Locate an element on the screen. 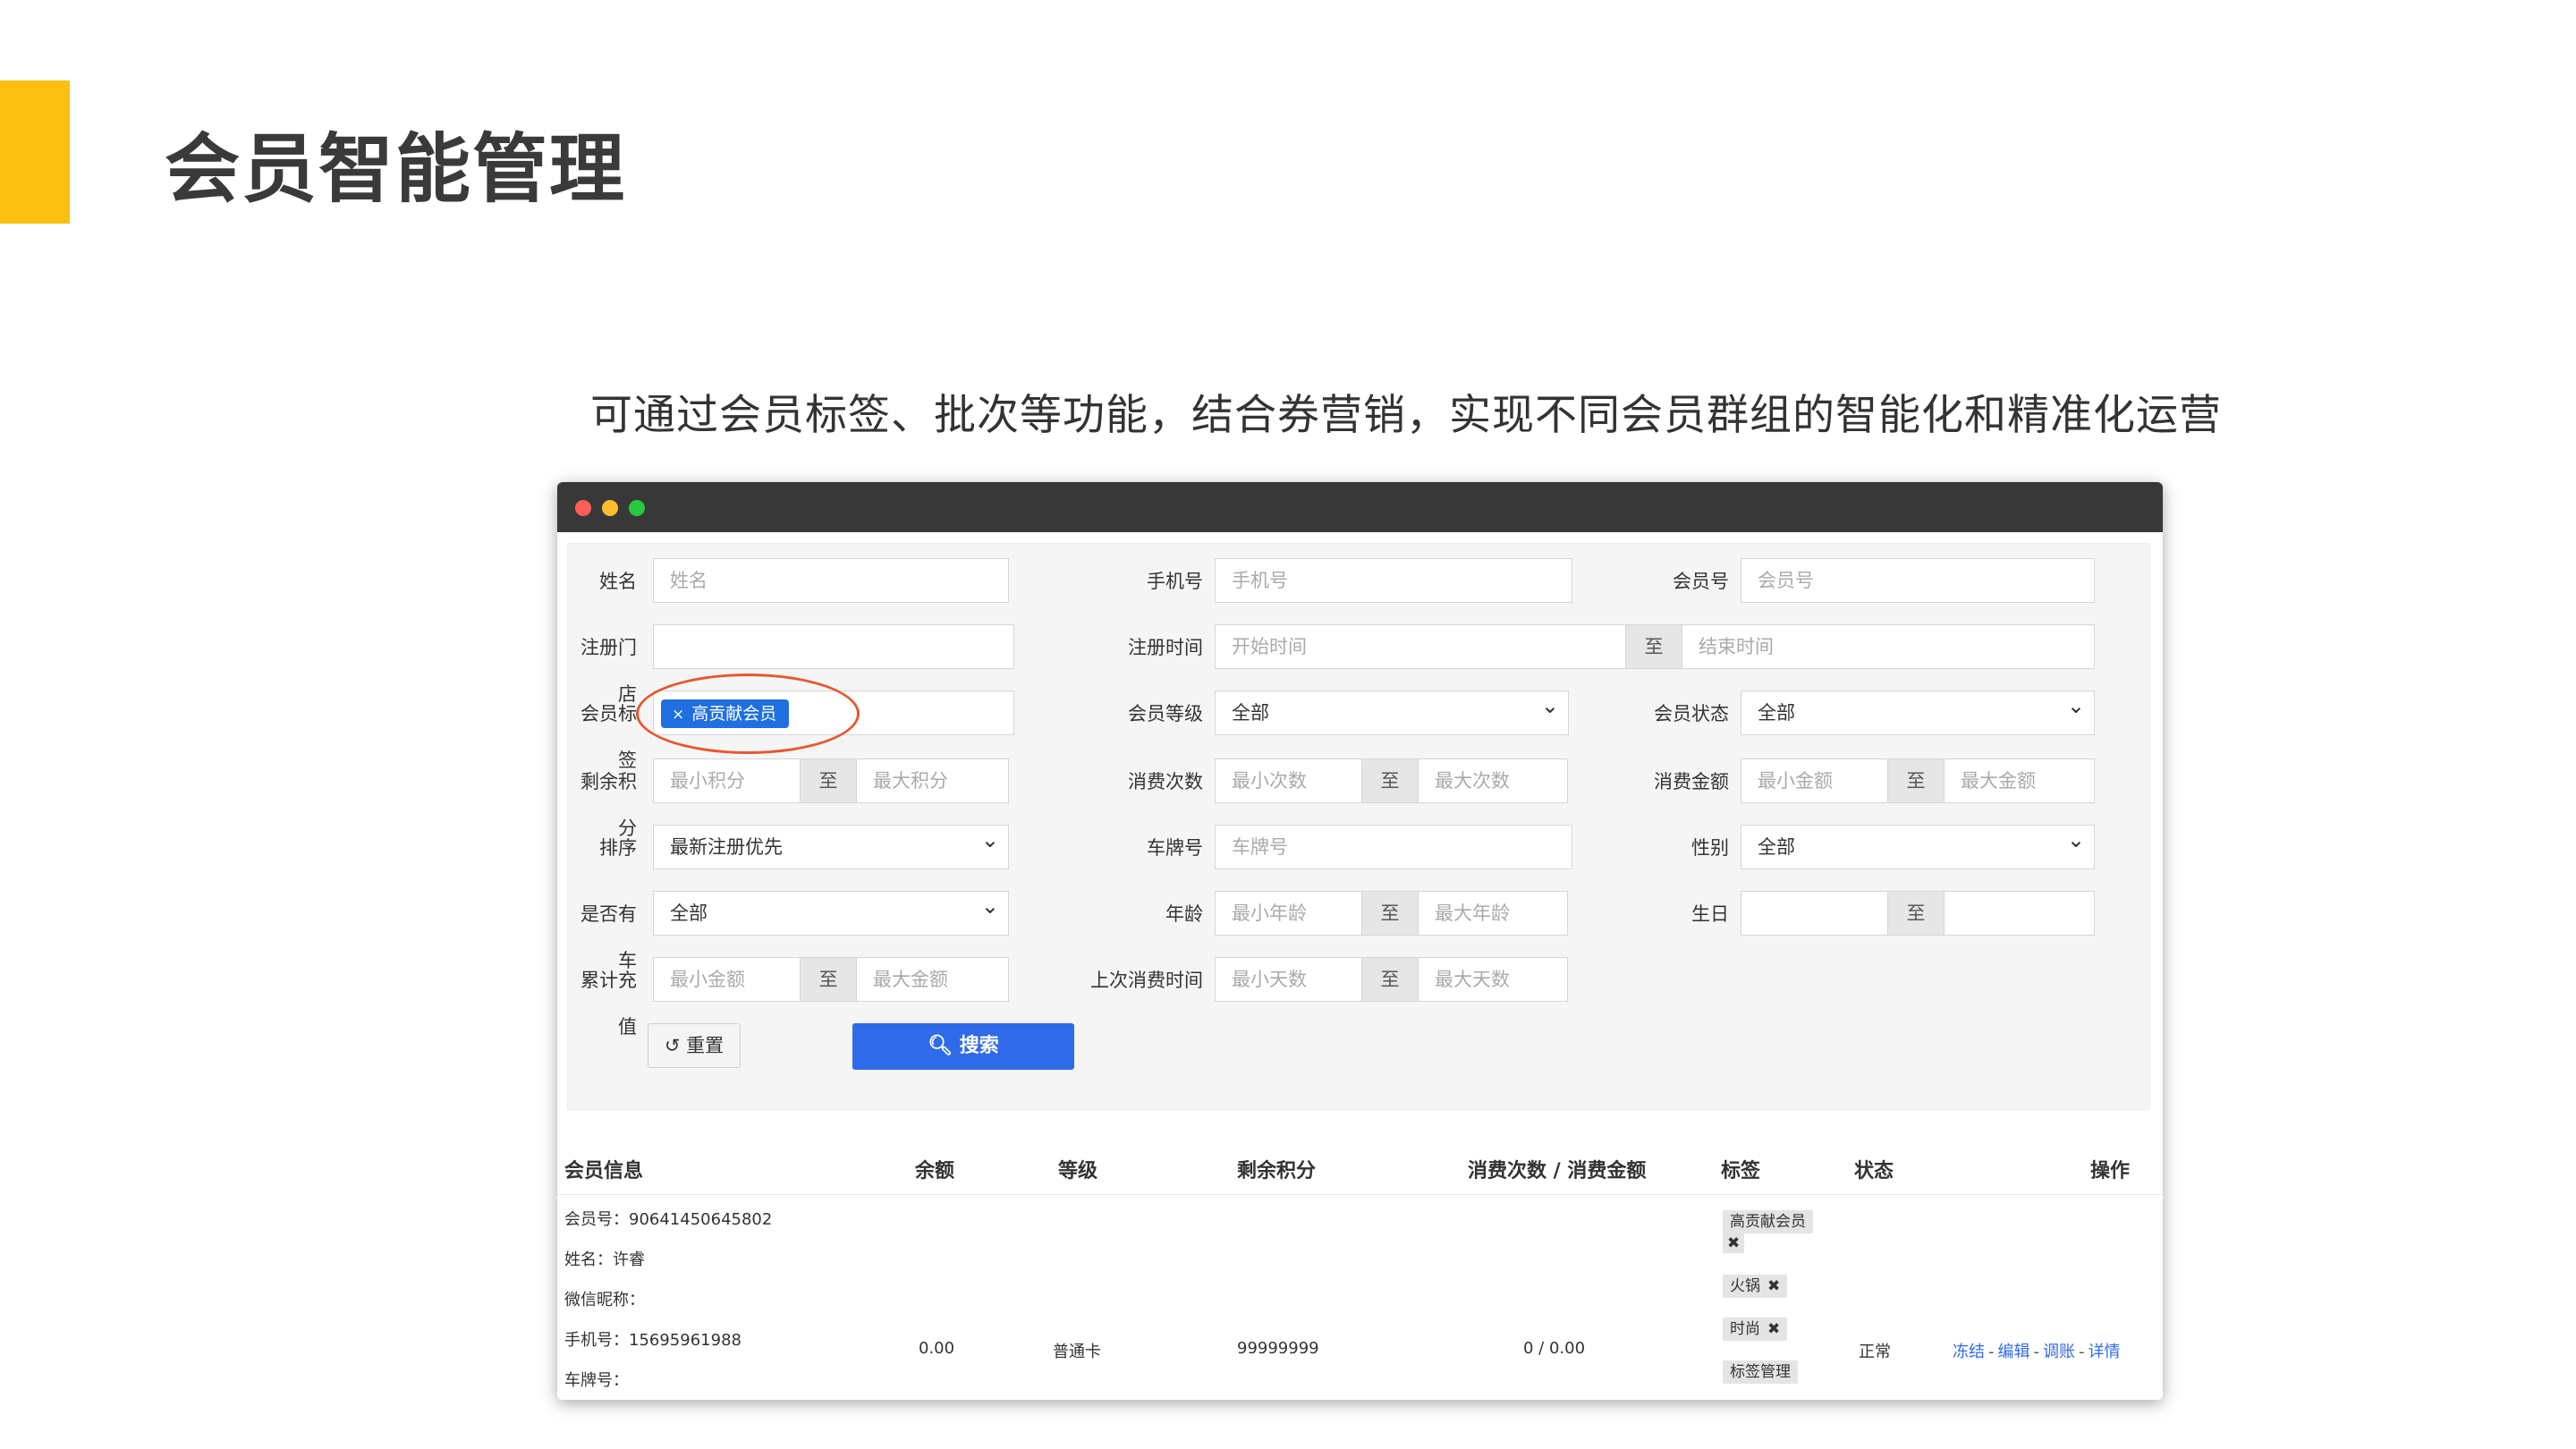 This screenshot has height=1449, width=2576. gender-label: 性别 is located at coordinates (1710, 848).